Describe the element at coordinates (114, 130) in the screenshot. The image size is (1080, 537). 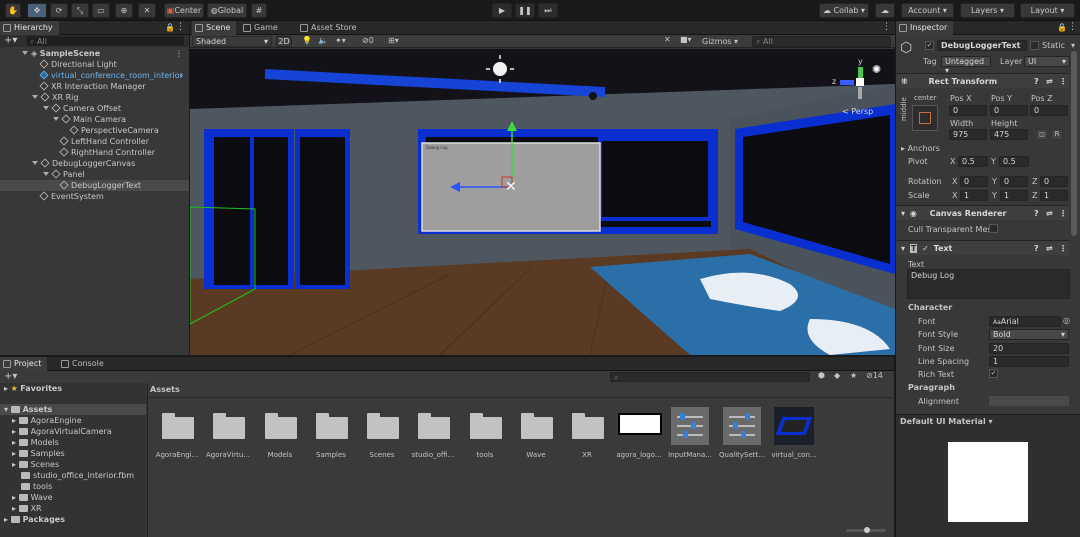
I see `hierarchy-item-perspective-camera: PerspectiveCamera` at that location.